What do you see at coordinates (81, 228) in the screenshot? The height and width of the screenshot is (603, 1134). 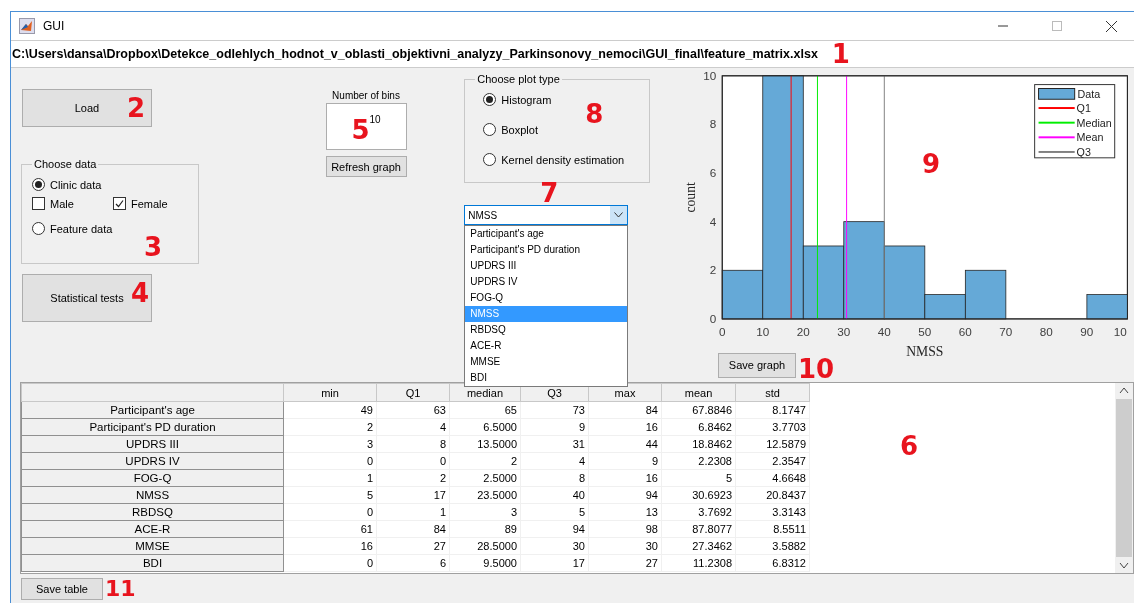 I see `option-label: Feature data` at bounding box center [81, 228].